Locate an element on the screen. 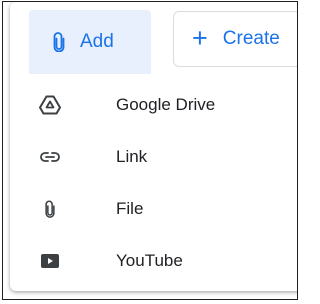 This screenshot has width=320, height=304. google-drive-icon is located at coordinates (50, 105).